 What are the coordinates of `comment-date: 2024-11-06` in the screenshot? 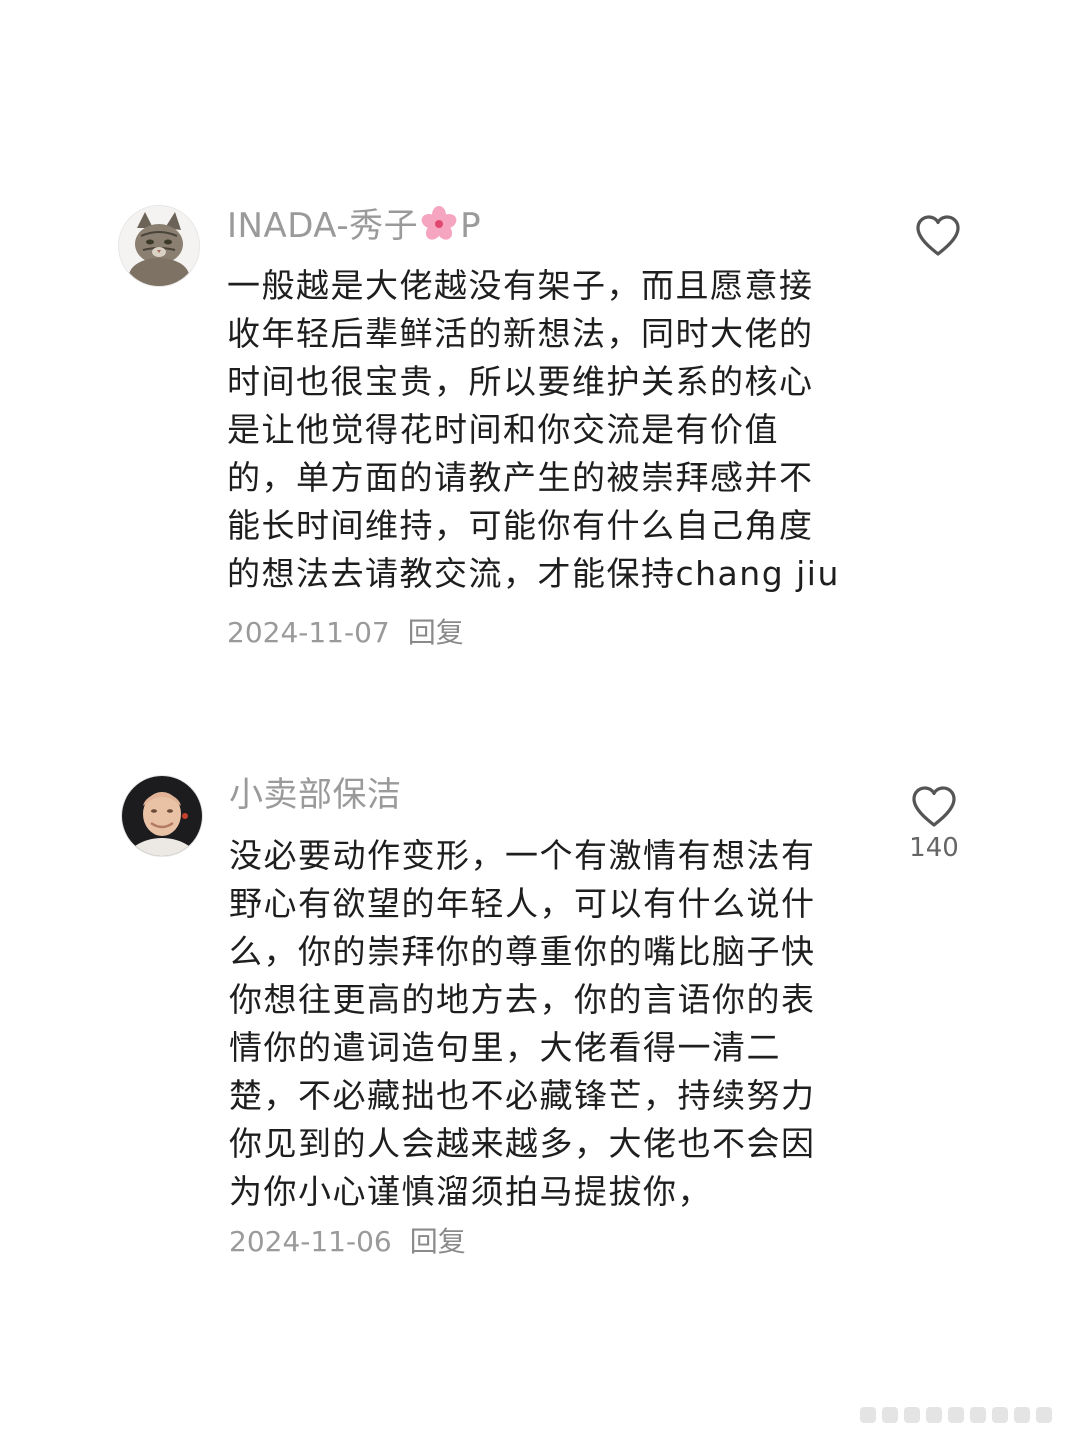 It's located at (310, 1241).